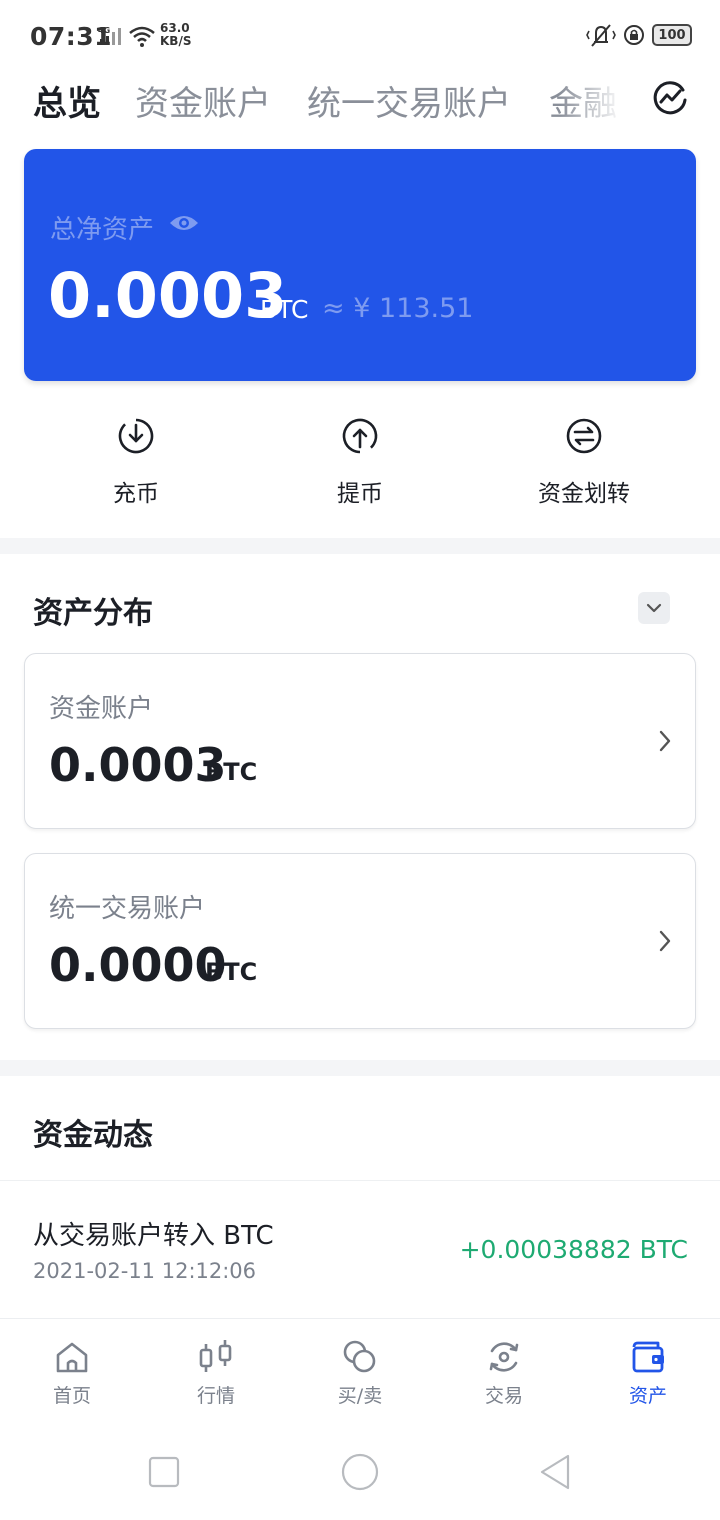 The image size is (720, 1520). Describe the element at coordinates (215, 1396) in the screenshot. I see `nav-markets-label: 行情` at that location.